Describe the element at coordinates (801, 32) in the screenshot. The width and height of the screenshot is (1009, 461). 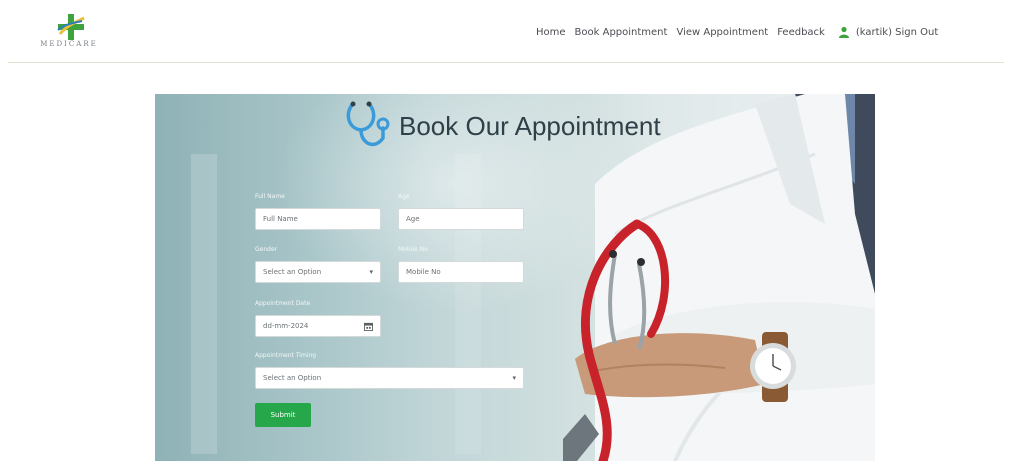
I see `nav-feedback-link: Feedback` at that location.